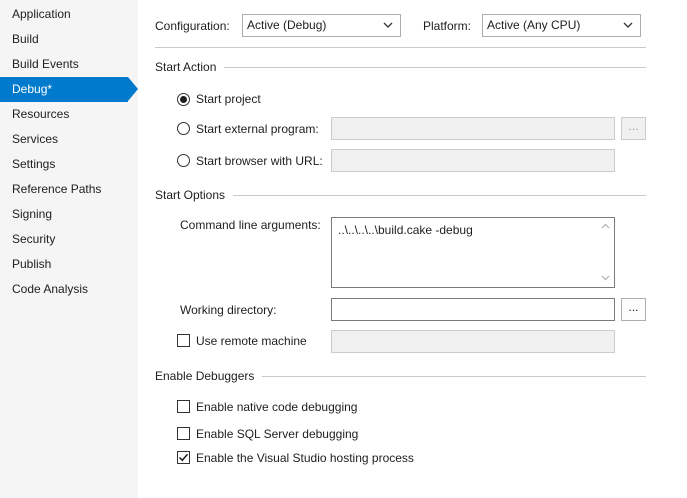  What do you see at coordinates (473, 160) in the screenshot?
I see `browser-url-input` at bounding box center [473, 160].